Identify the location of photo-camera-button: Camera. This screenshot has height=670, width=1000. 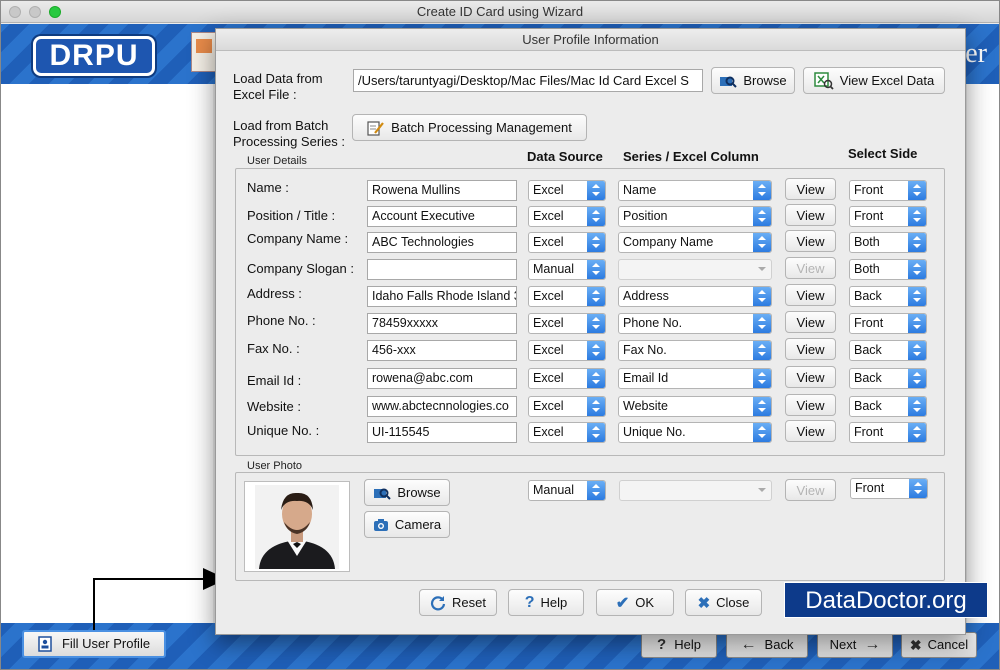
(407, 524).